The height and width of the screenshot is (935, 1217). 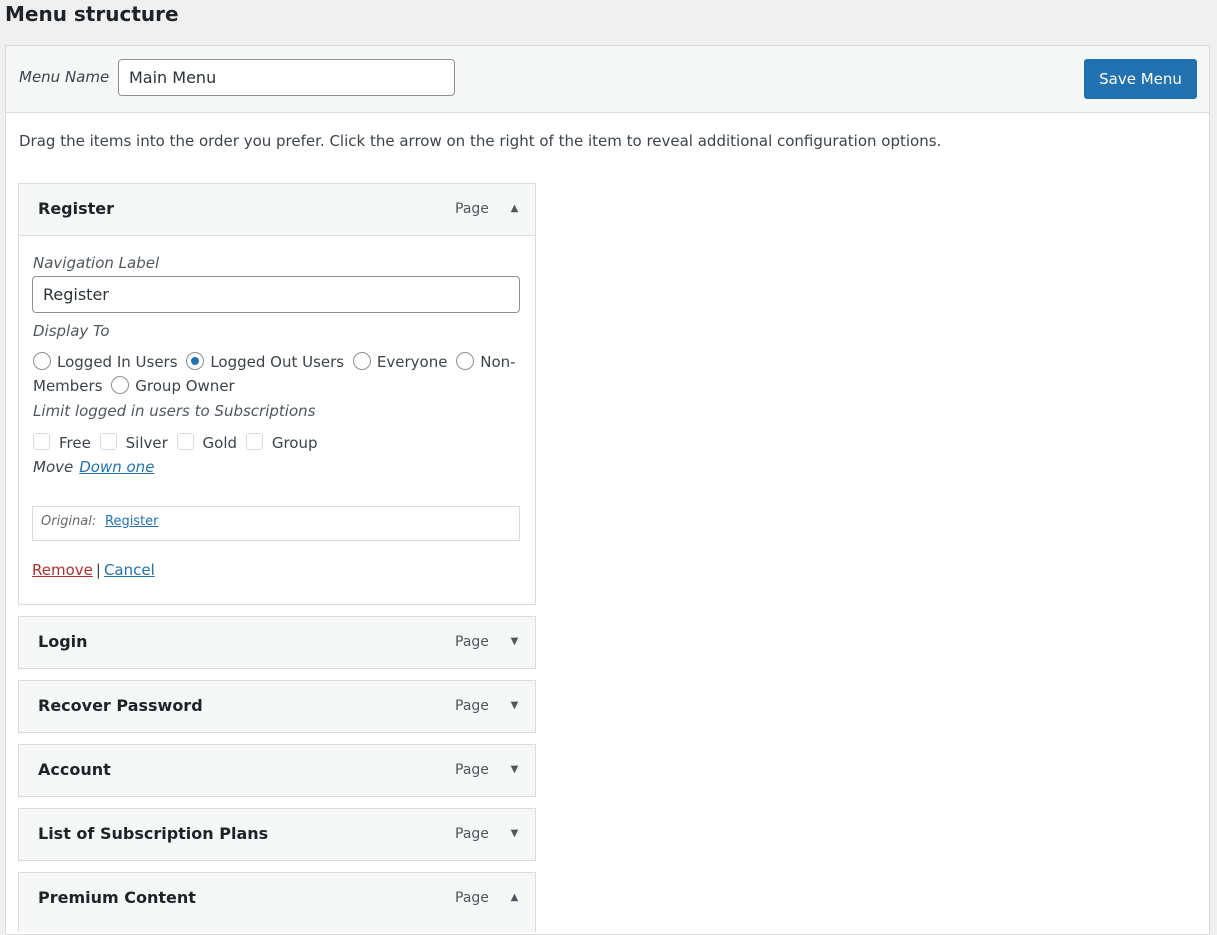 What do you see at coordinates (276, 523) in the screenshot?
I see `original-box: Original: Register` at bounding box center [276, 523].